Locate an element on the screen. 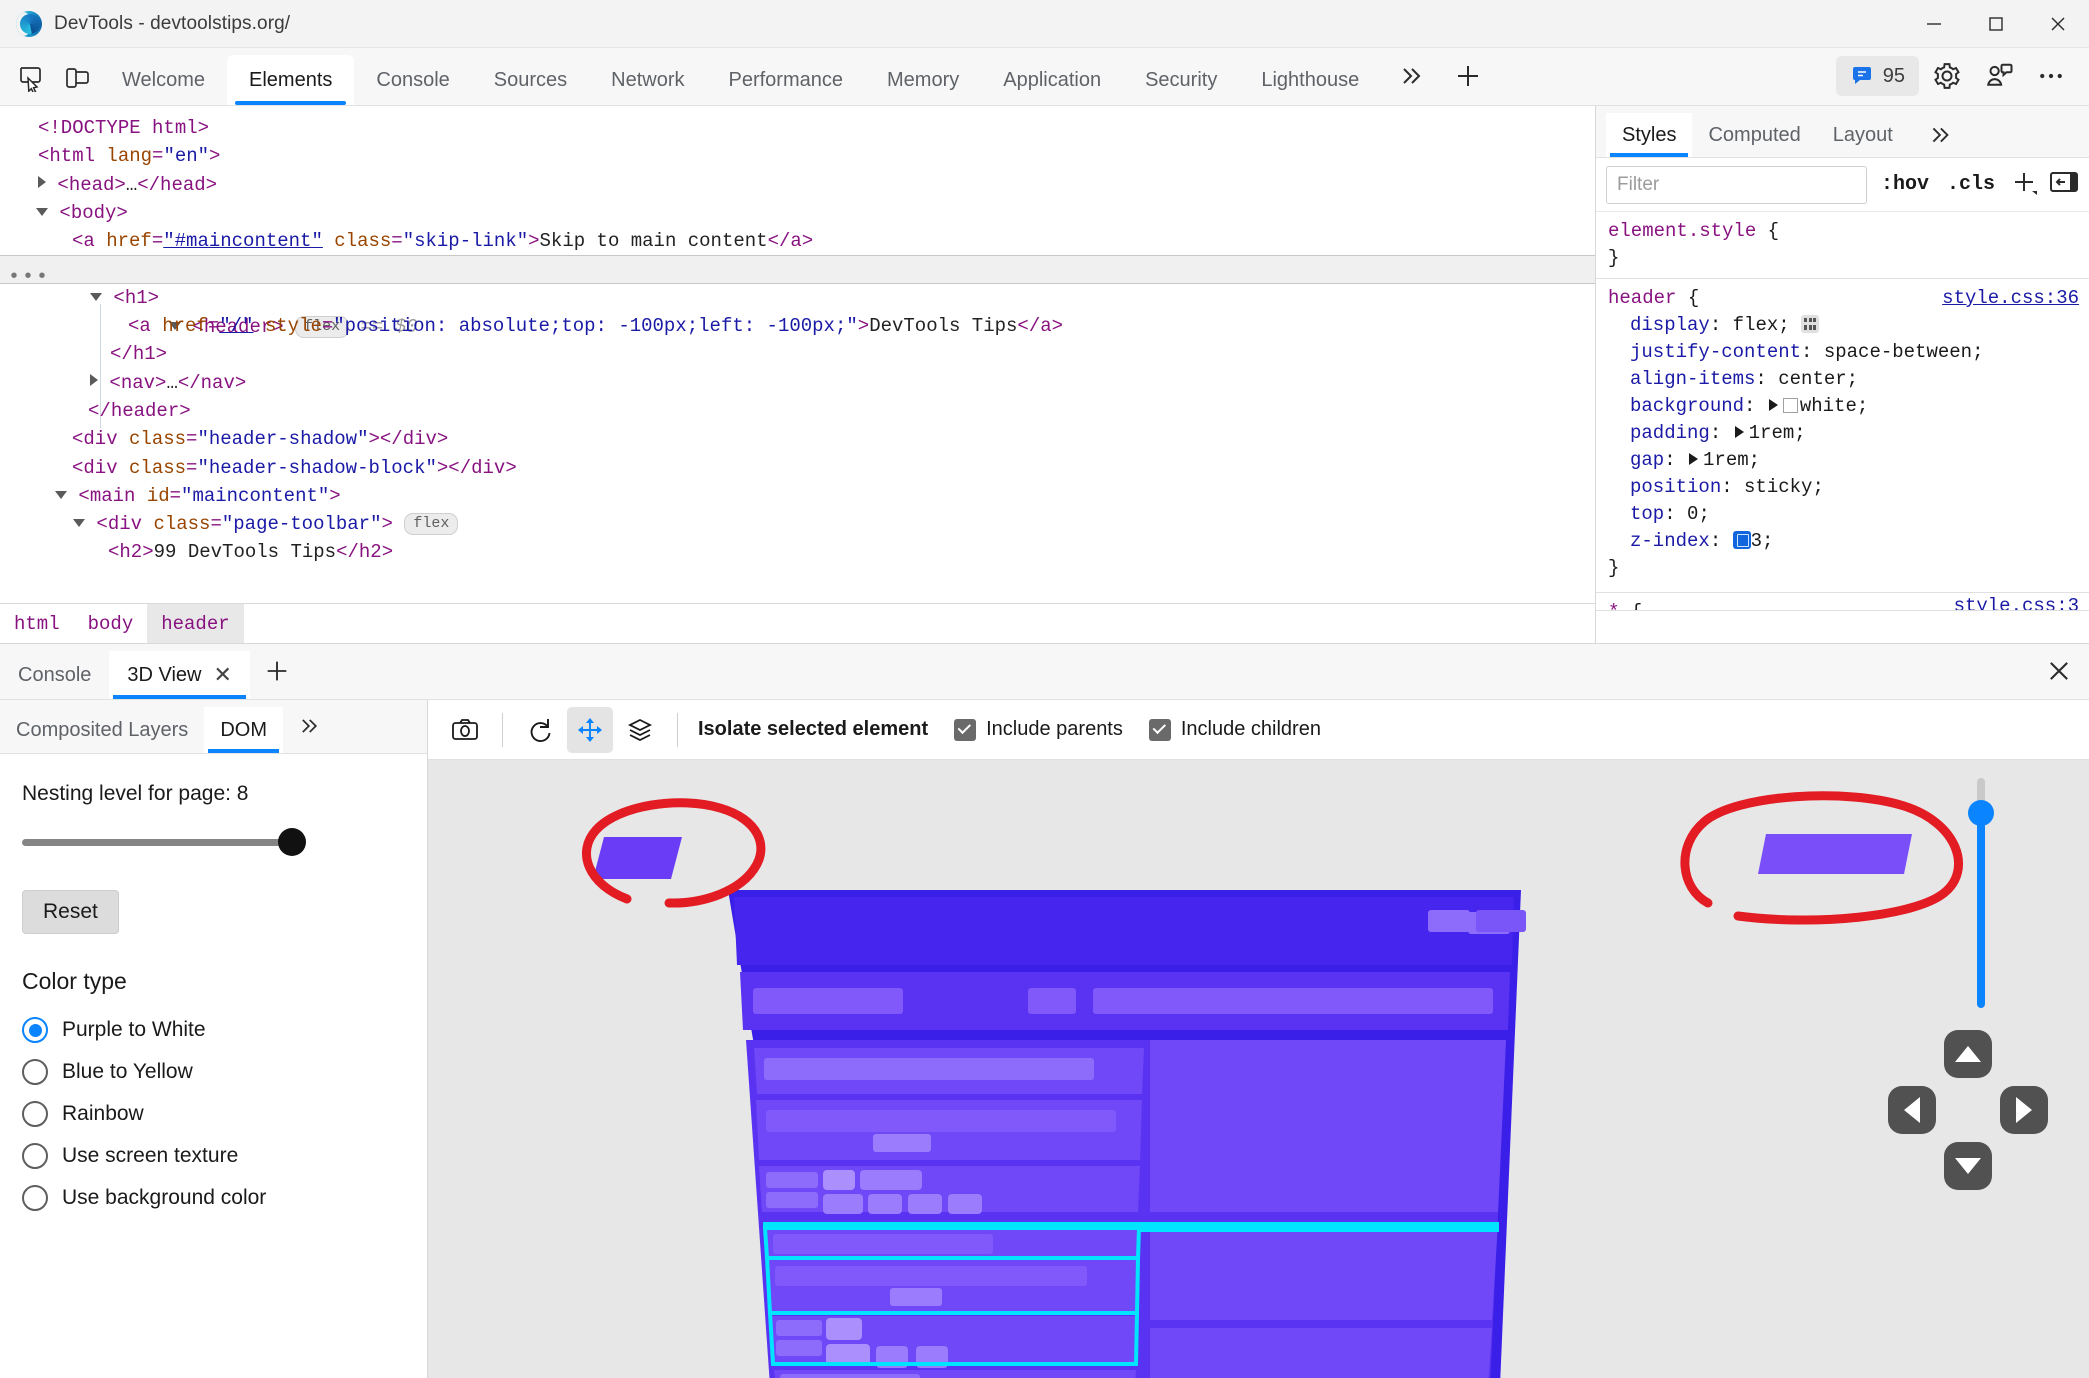 The width and height of the screenshot is (2089, 1378). checkbox-include-children: Include children is located at coordinates (1234, 729).